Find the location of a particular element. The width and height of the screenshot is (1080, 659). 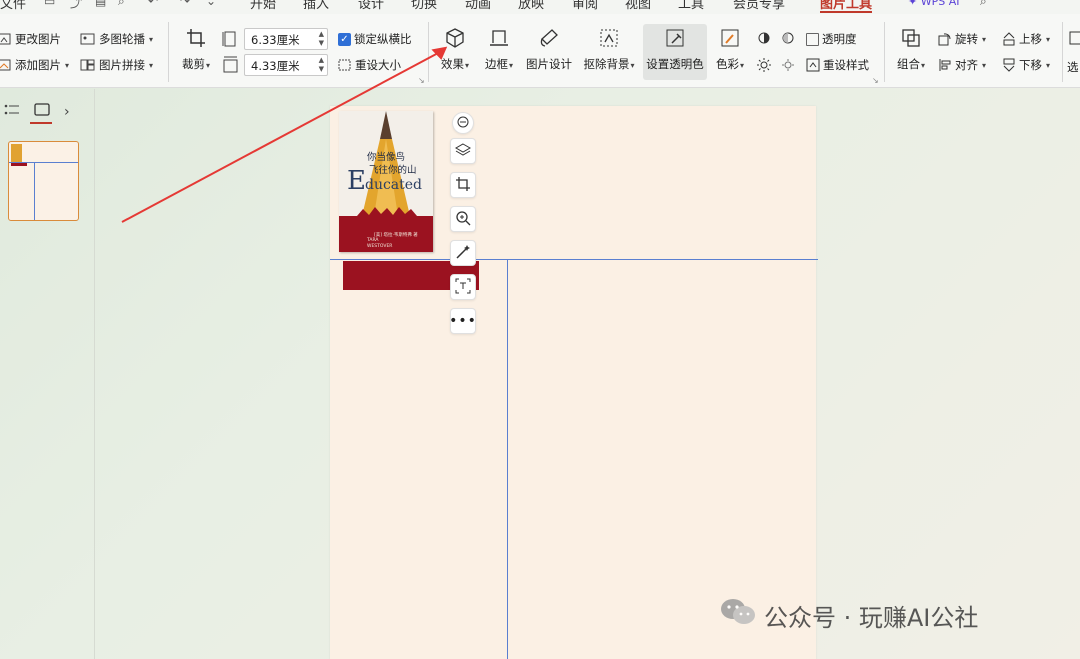

book-author-first: TARA is located at coordinates (373, 240).